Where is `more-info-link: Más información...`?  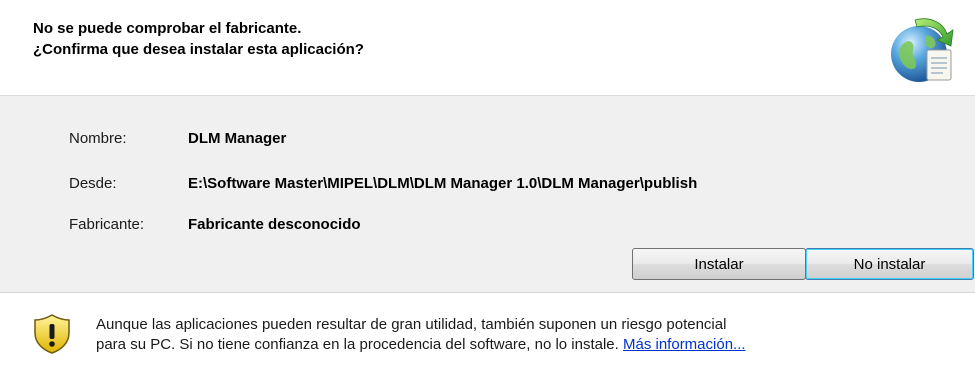
more-info-link: Más información... is located at coordinates (684, 344).